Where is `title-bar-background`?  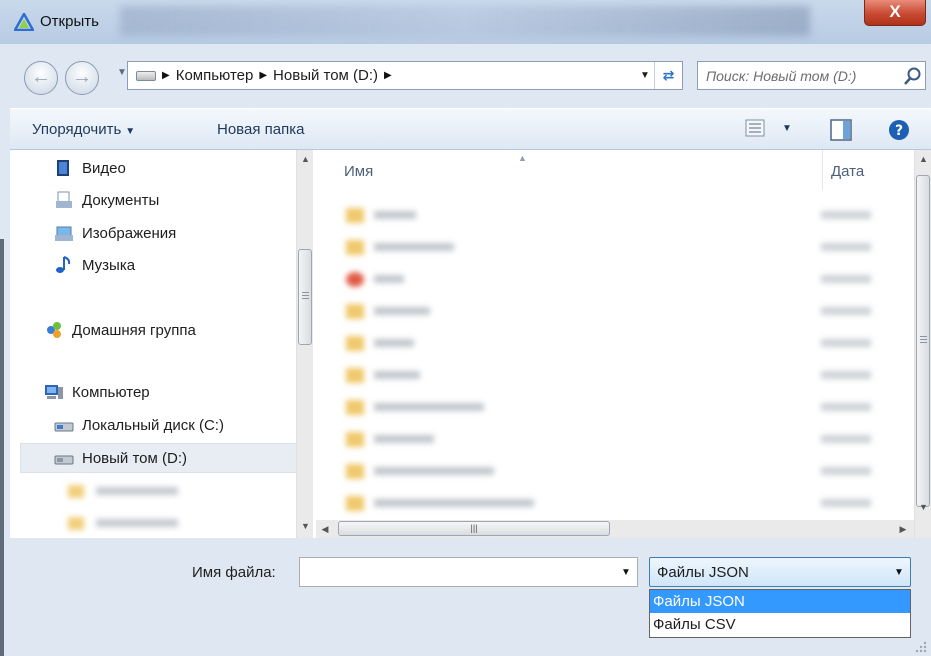 title-bar-background is located at coordinates (465, 21).